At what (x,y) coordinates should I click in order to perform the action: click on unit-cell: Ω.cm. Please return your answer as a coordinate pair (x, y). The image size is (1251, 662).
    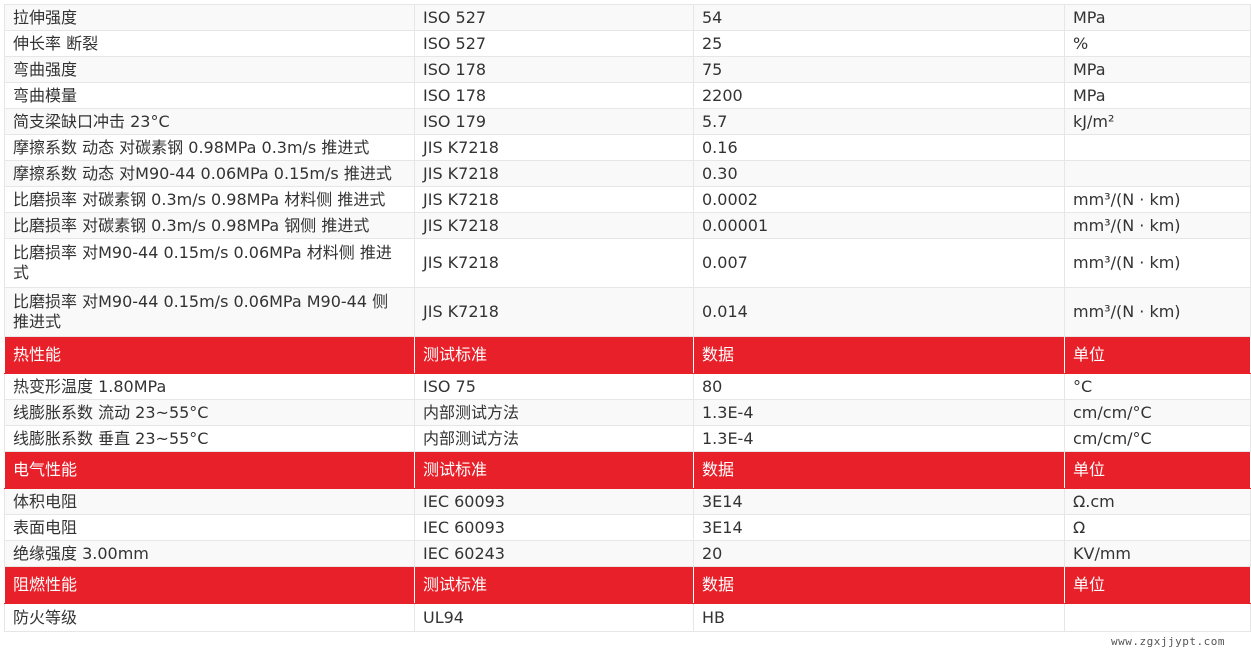
    Looking at the image, I should click on (1157, 501).